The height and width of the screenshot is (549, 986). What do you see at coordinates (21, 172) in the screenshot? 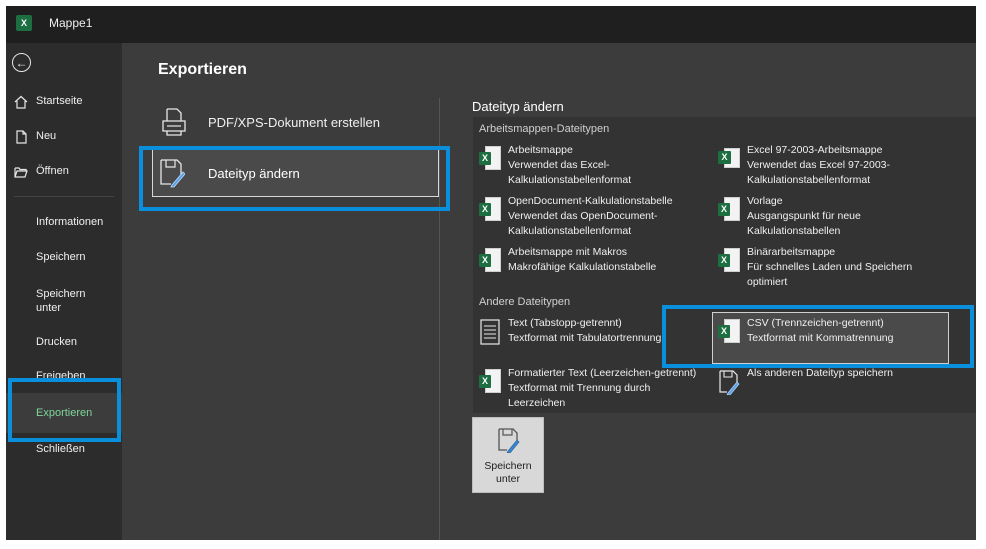
I see `folder-open-icon` at bounding box center [21, 172].